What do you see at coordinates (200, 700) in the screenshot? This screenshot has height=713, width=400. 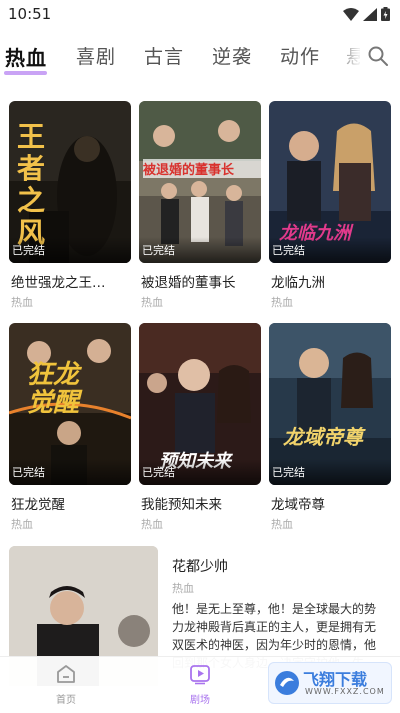 I see `nav-theater-label: 剧场` at bounding box center [200, 700].